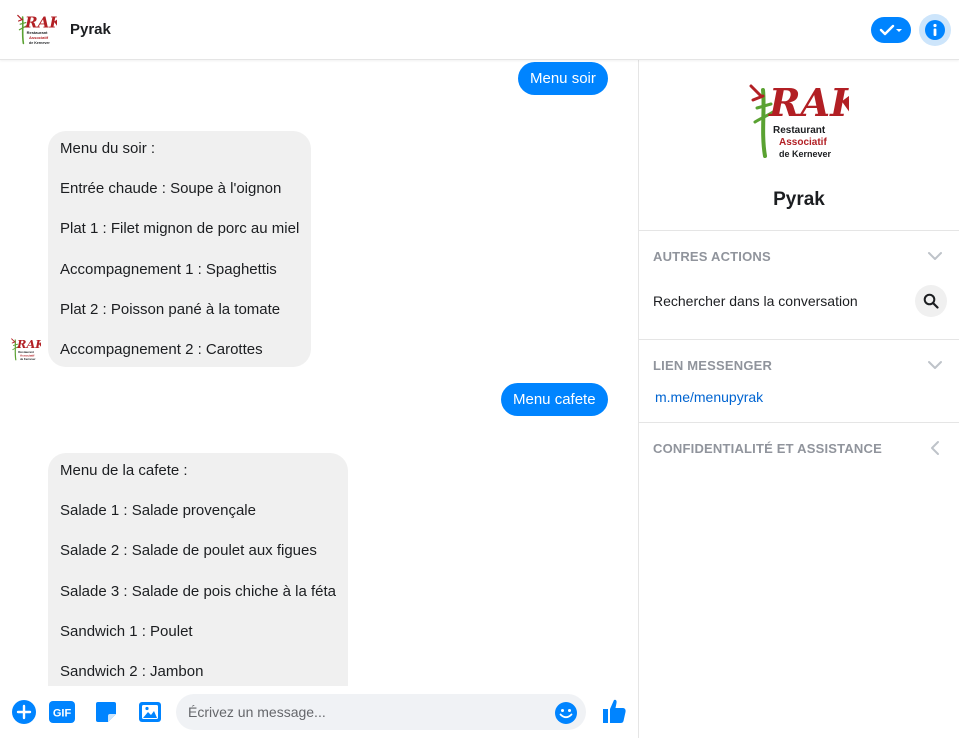 The image size is (959, 738). I want to click on message-line: Salade 1 : Salade provençale, so click(158, 511).